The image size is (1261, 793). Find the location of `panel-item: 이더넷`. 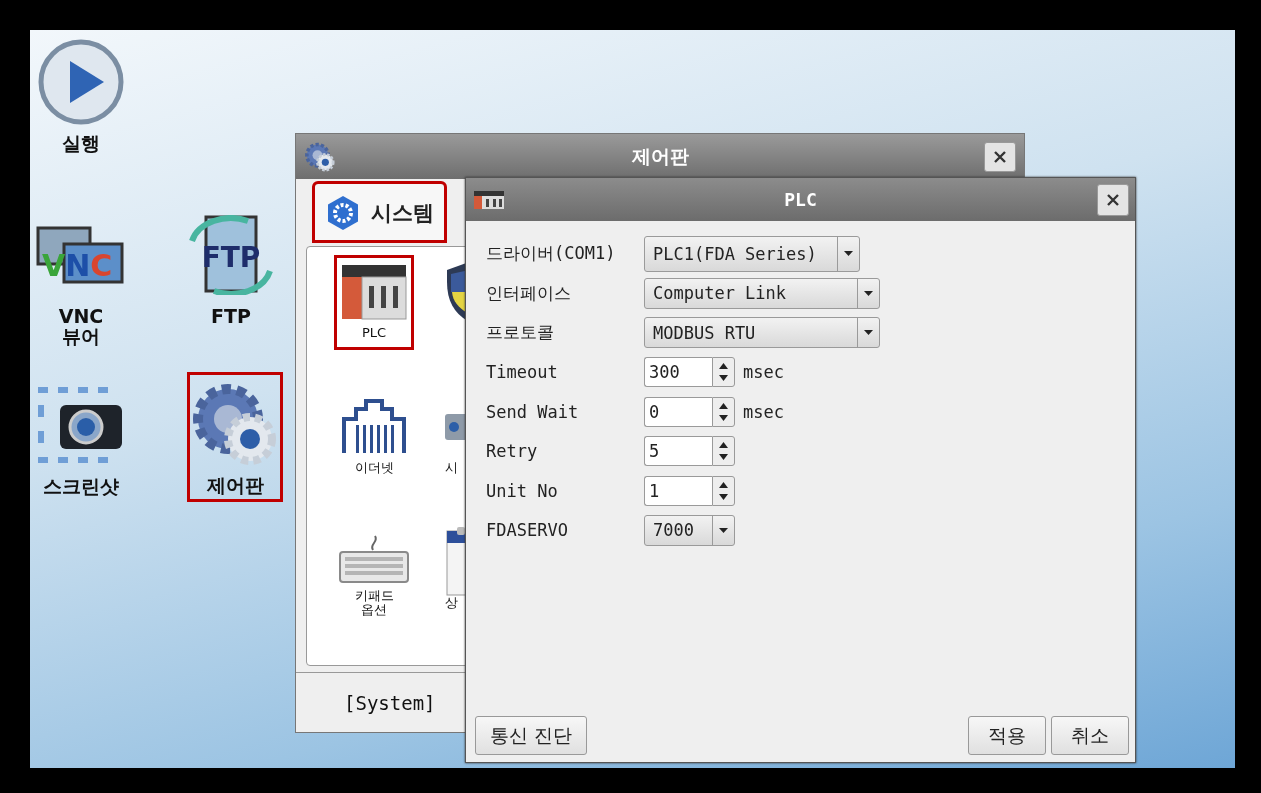

panel-item: 이더넷 is located at coordinates (374, 437).